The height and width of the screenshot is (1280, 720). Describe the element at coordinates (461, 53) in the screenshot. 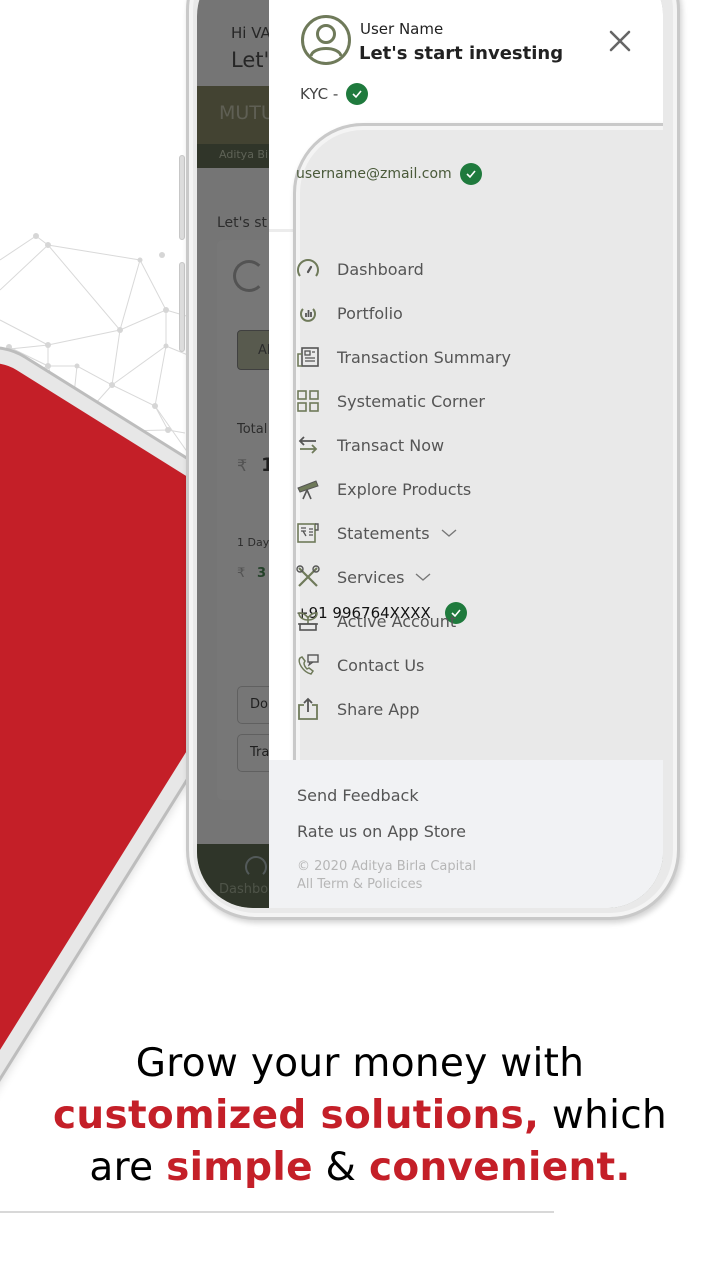

I see `drawer-tagline: Let's start investing` at that location.